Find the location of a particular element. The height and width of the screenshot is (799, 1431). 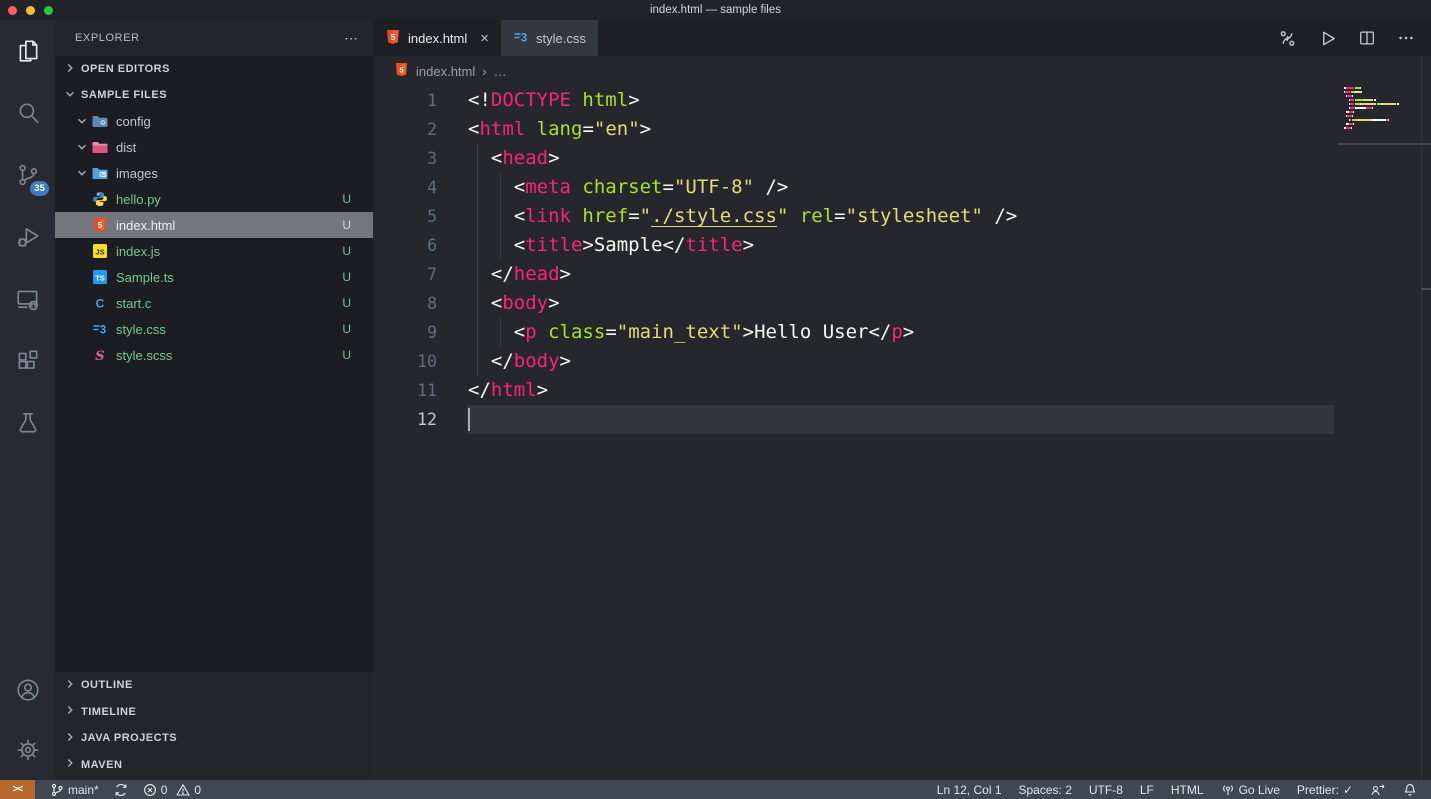

encoding-button: UTF-8 is located at coordinates (1106, 790).